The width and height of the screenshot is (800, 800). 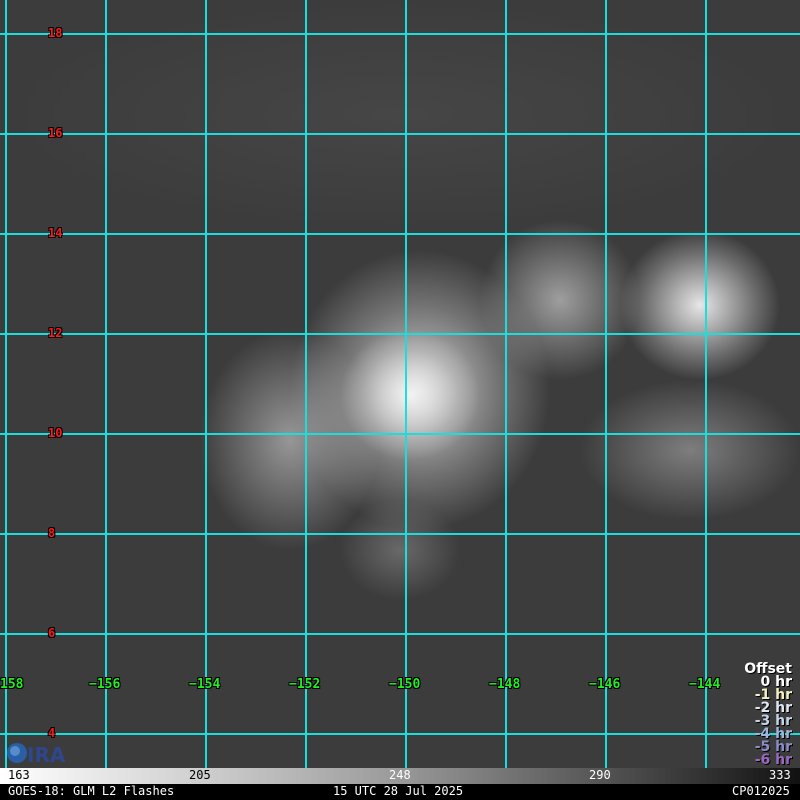 I want to click on longitude-label: −146, so click(x=605, y=684).